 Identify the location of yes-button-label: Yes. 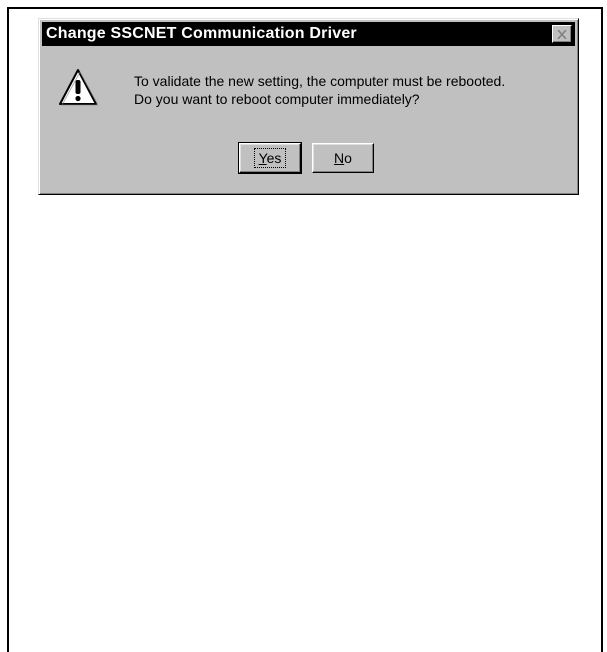
(270, 158).